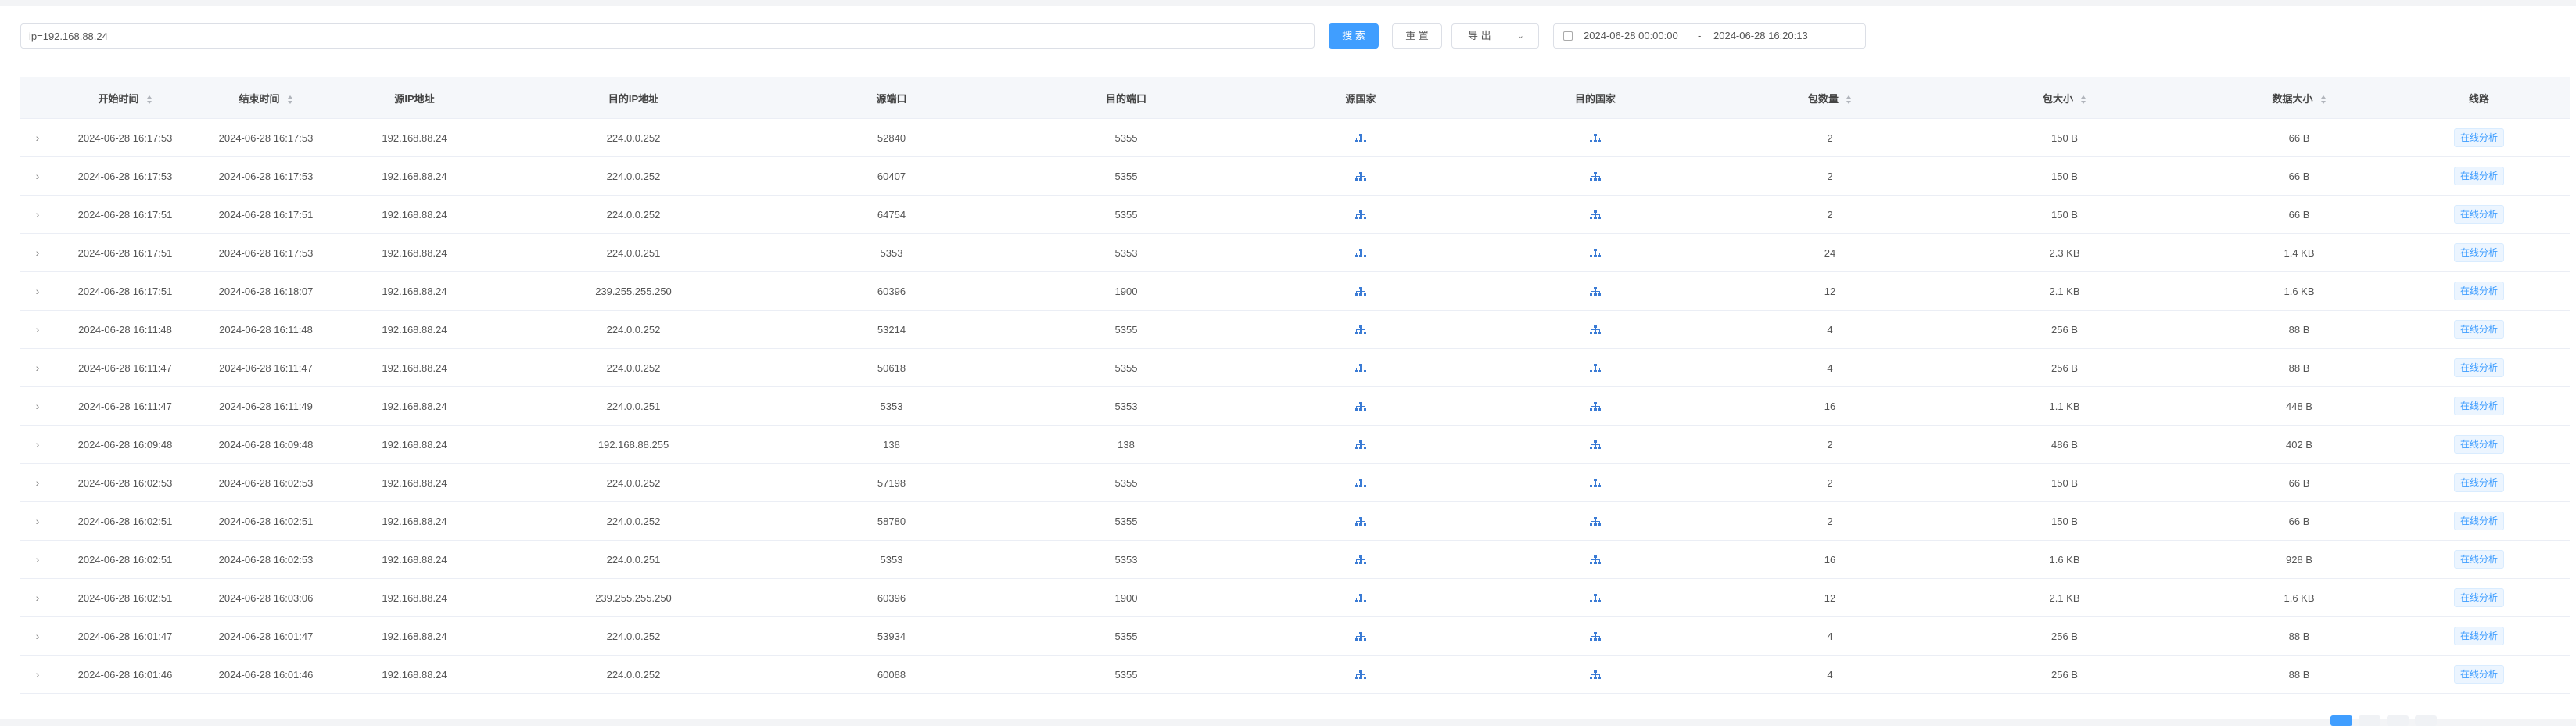 The height and width of the screenshot is (726, 2576). What do you see at coordinates (891, 521) in the screenshot?
I see `cell-src-port: 58780` at bounding box center [891, 521].